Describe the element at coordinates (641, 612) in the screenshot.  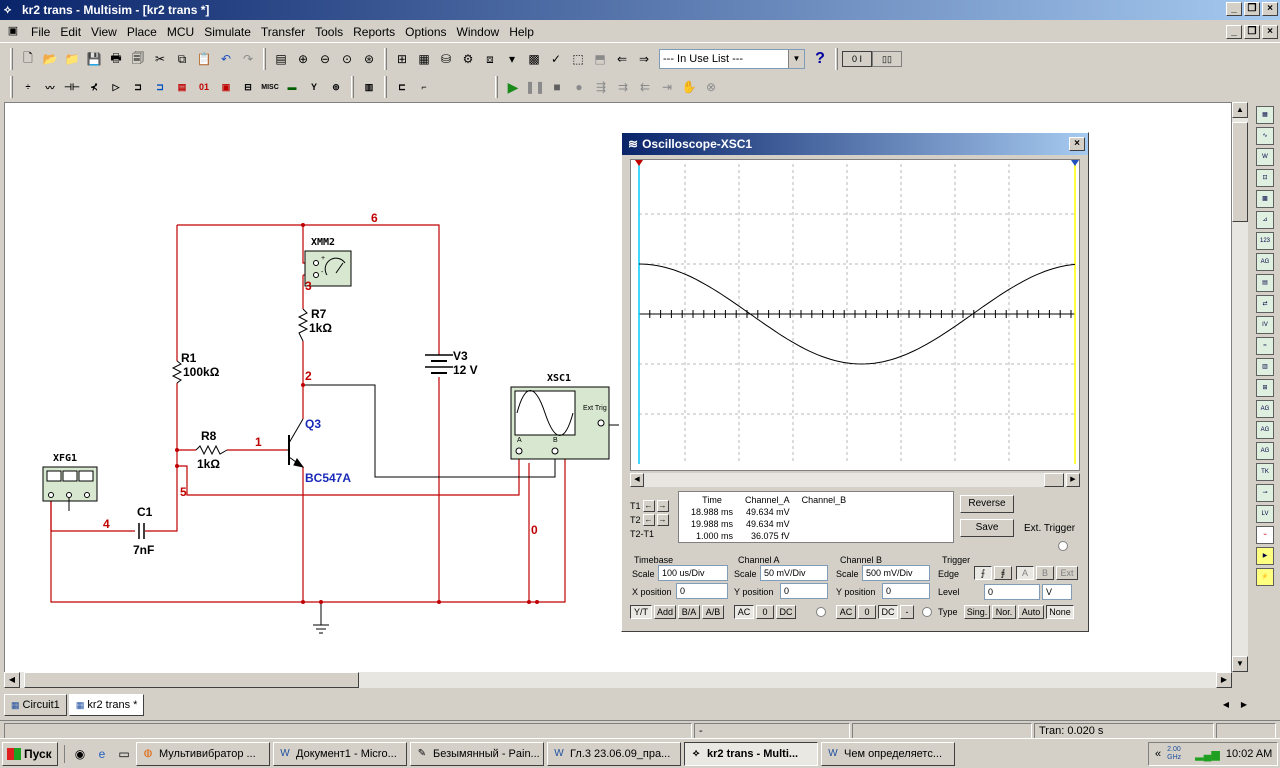
I see `yt-mode-button: Y/T` at that location.